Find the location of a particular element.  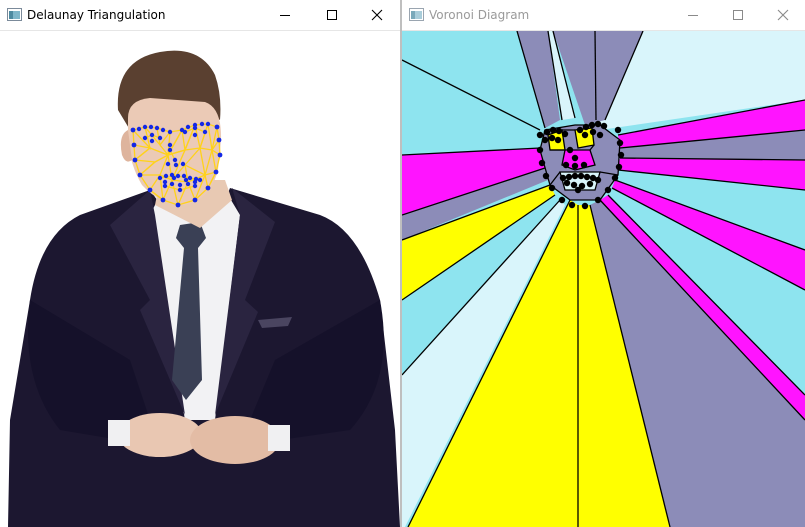

delaunay-titlebar: Delaunay Triangulation is located at coordinates (200, 15).